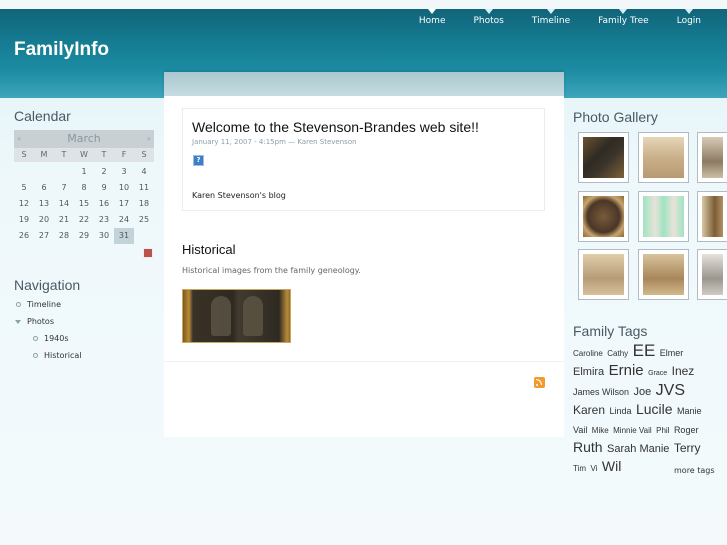 The width and height of the screenshot is (727, 545). What do you see at coordinates (144, 172) in the screenshot?
I see `calendar-day: 4` at bounding box center [144, 172].